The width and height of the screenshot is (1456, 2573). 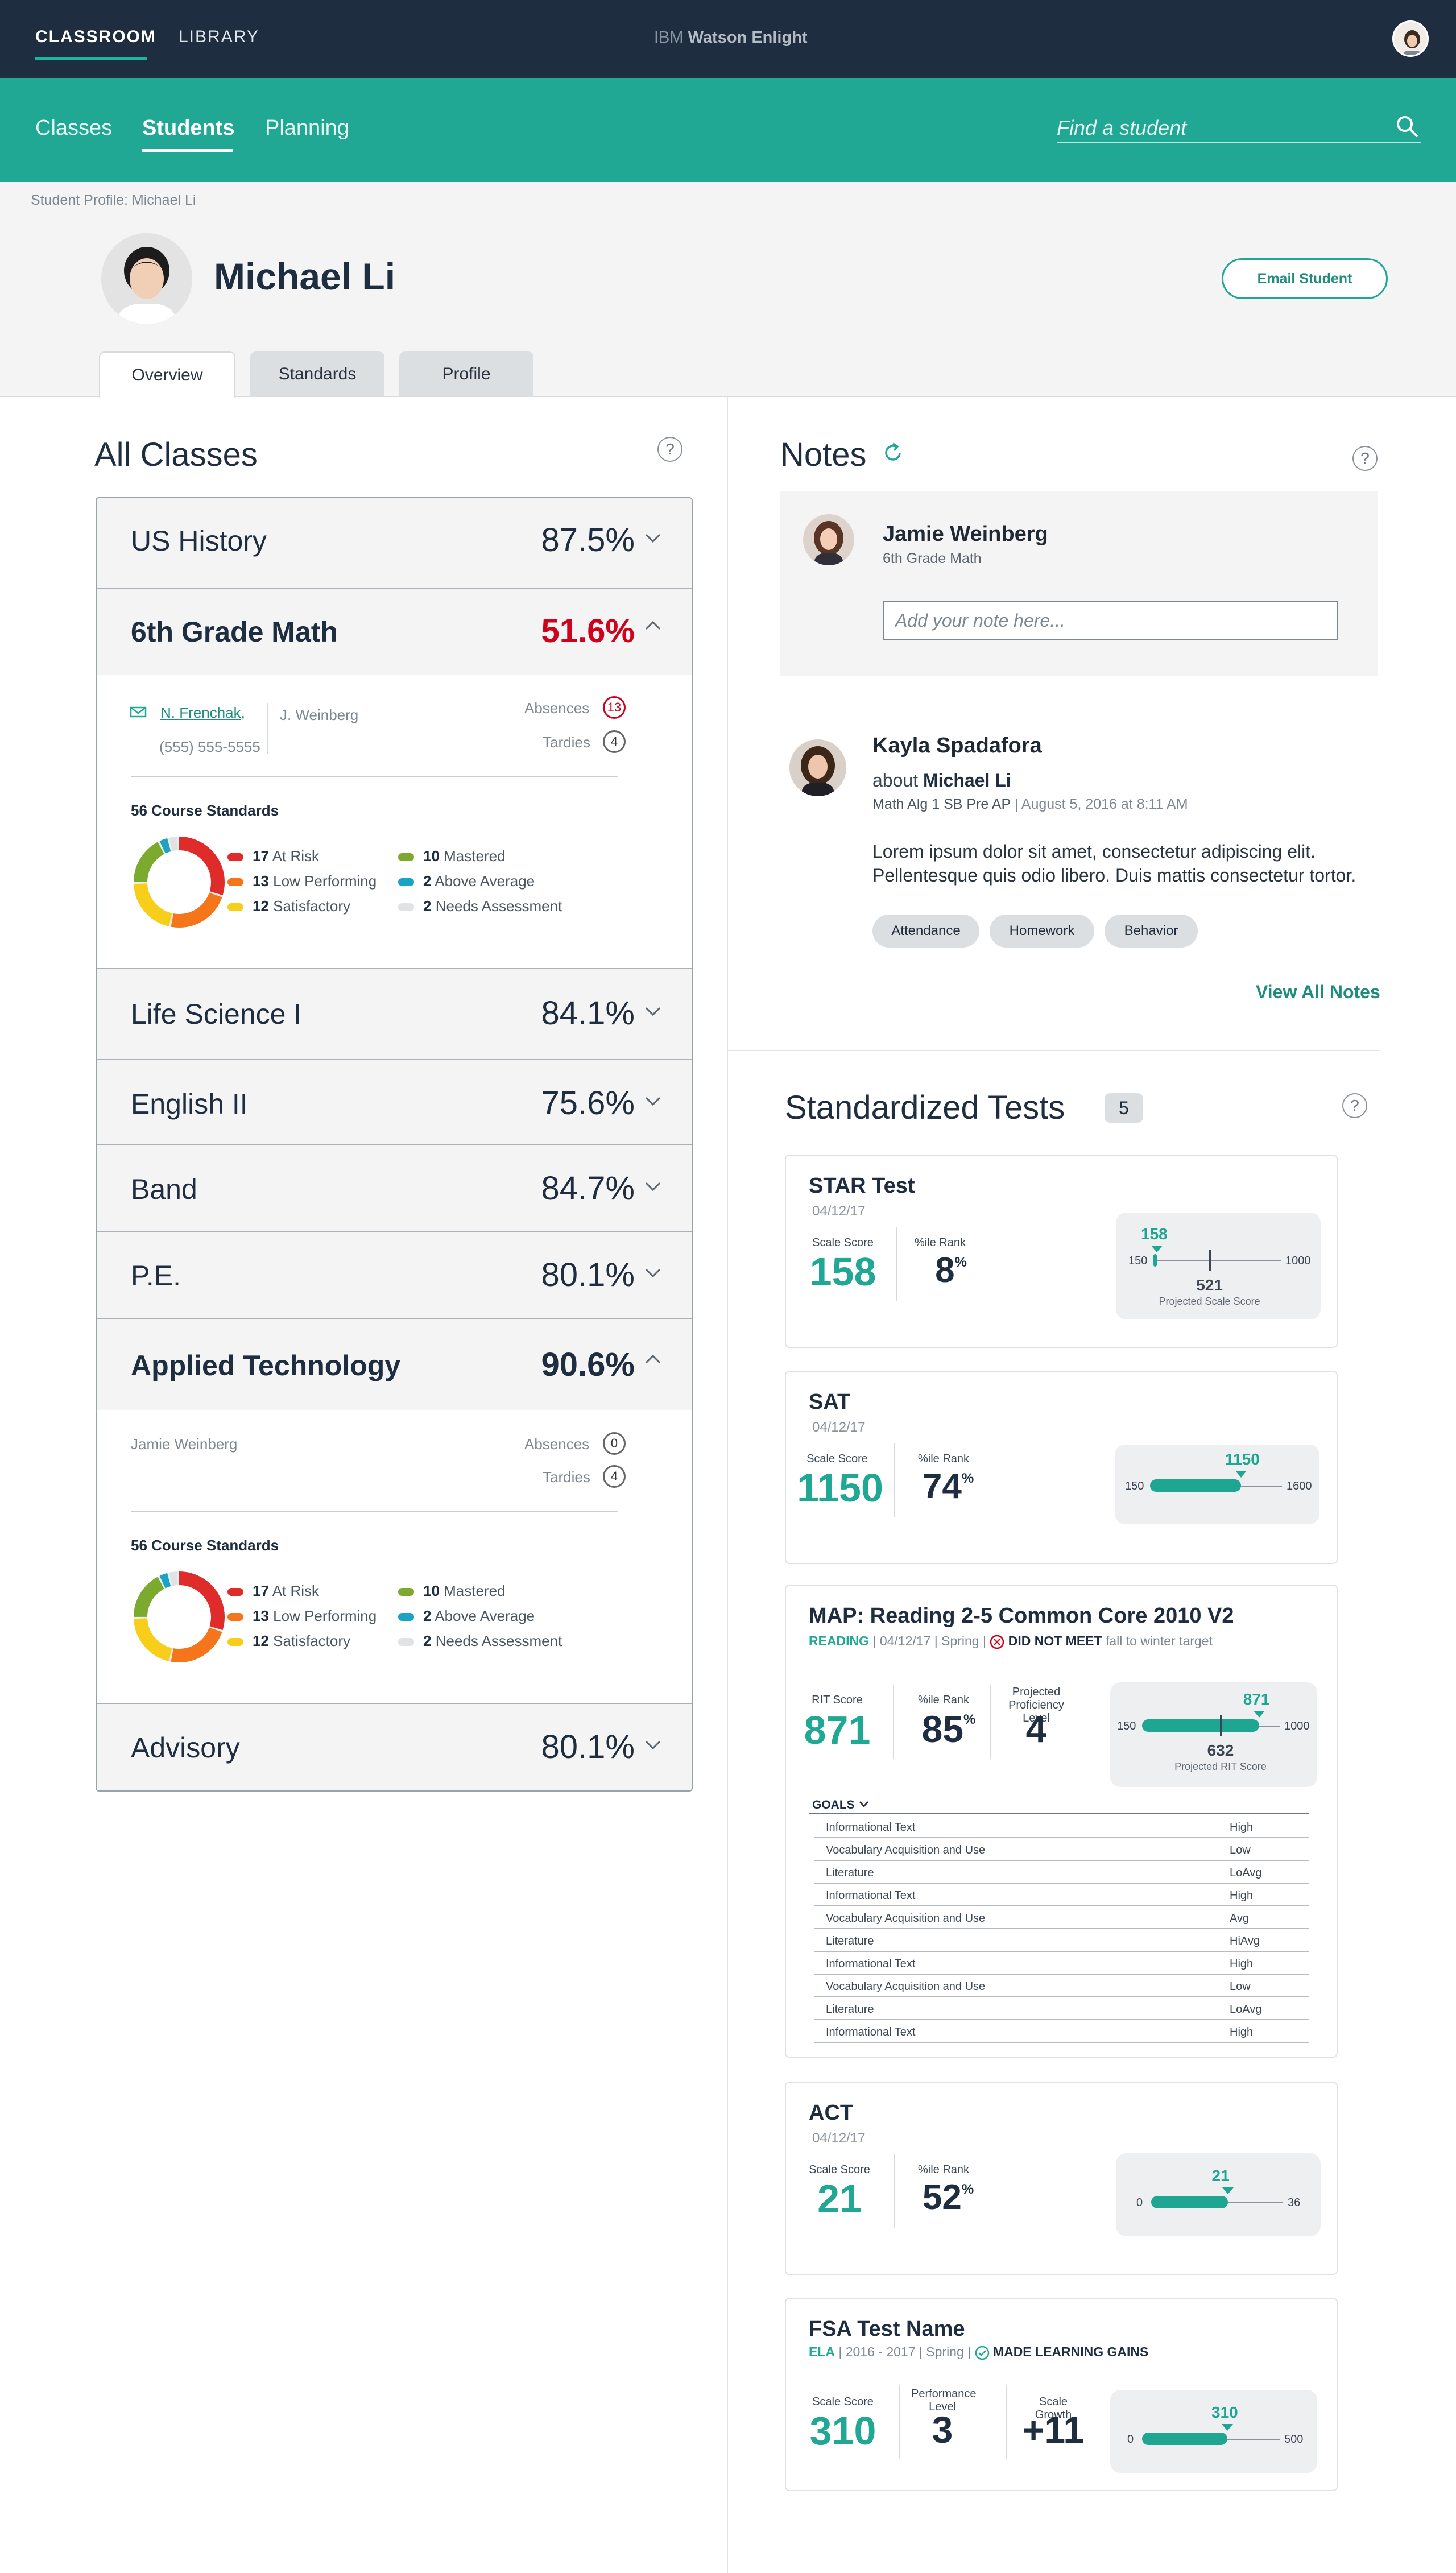 I want to click on teacher-link: N. Frenchak,, so click(x=202, y=713).